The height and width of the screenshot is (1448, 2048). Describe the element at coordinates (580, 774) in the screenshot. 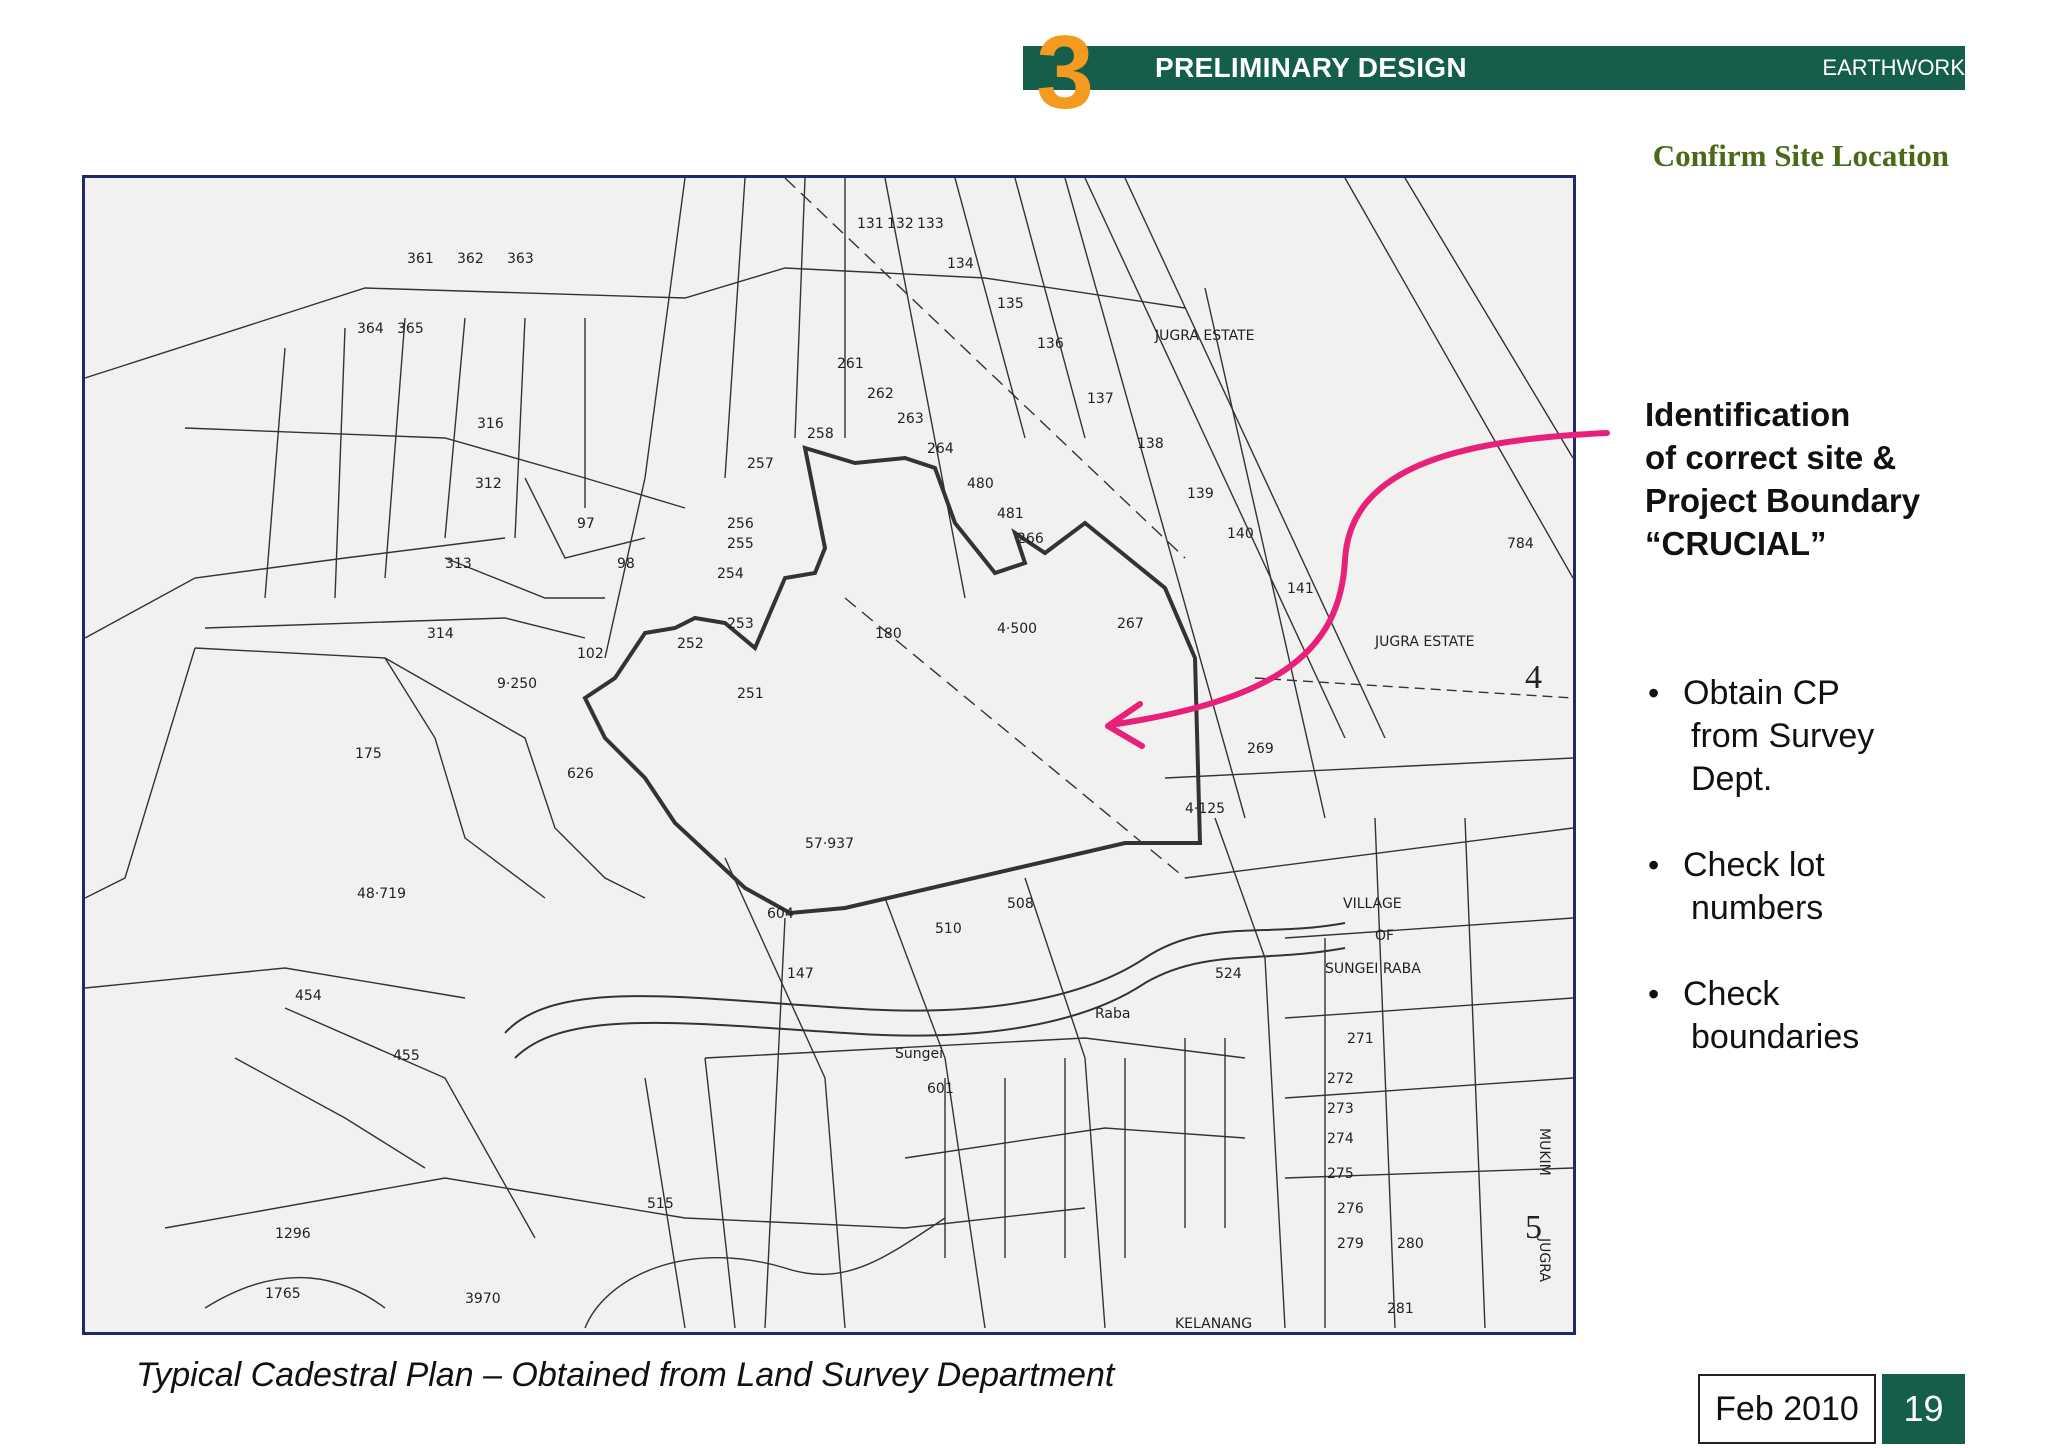

I see `plan-lot-626: 626` at that location.